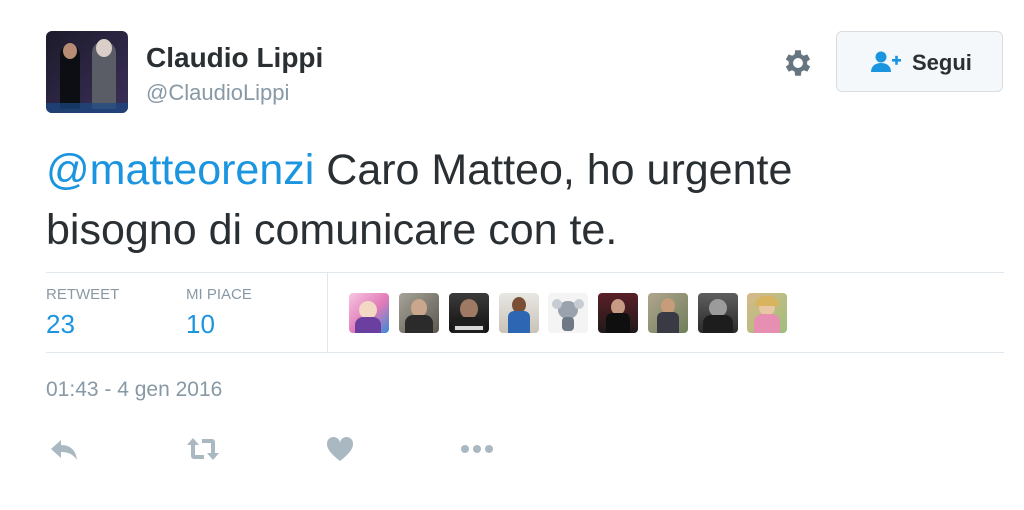 The image size is (1024, 510). I want to click on follow-button-label: Segui, so click(942, 62).